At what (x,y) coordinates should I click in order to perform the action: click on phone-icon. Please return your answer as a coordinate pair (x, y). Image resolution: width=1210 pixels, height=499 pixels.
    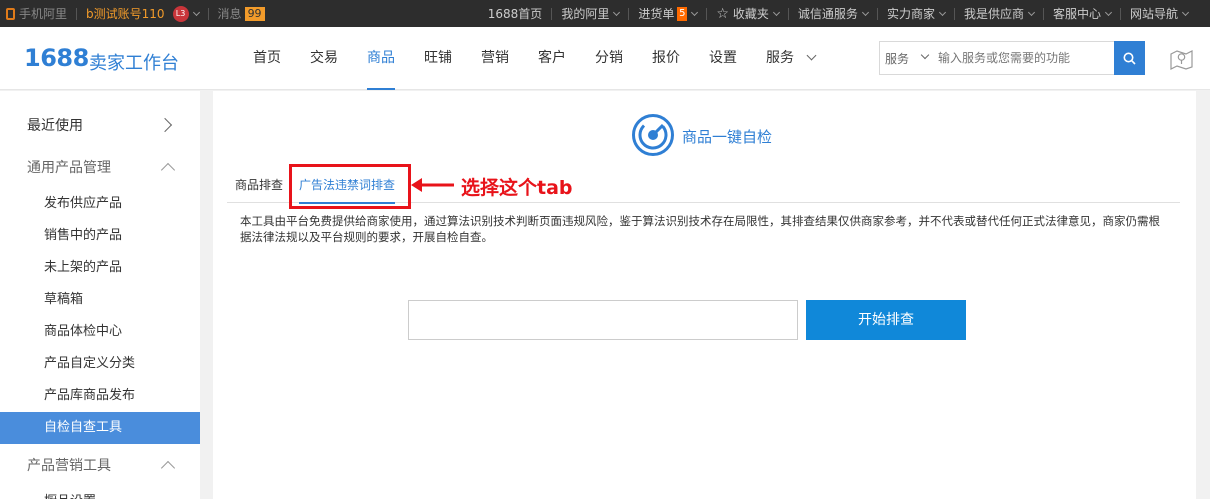
    Looking at the image, I should click on (10, 13).